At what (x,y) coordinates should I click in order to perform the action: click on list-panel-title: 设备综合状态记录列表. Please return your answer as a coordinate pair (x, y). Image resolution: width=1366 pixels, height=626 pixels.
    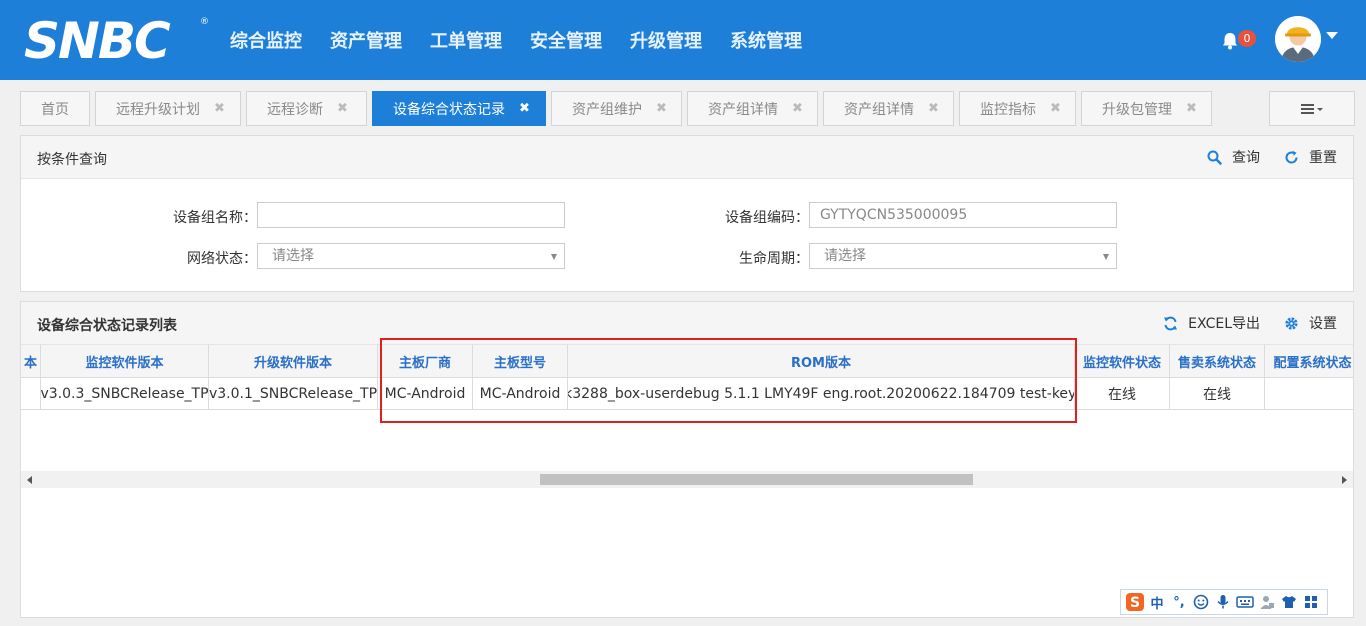
    Looking at the image, I should click on (107, 326).